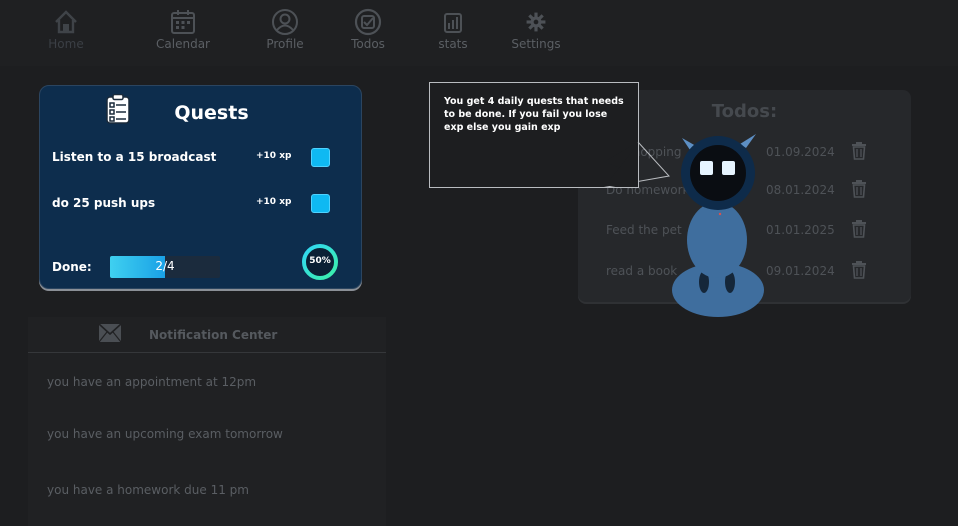 The image size is (958, 526). I want to click on todo-date: 08.01.2024, so click(800, 190).